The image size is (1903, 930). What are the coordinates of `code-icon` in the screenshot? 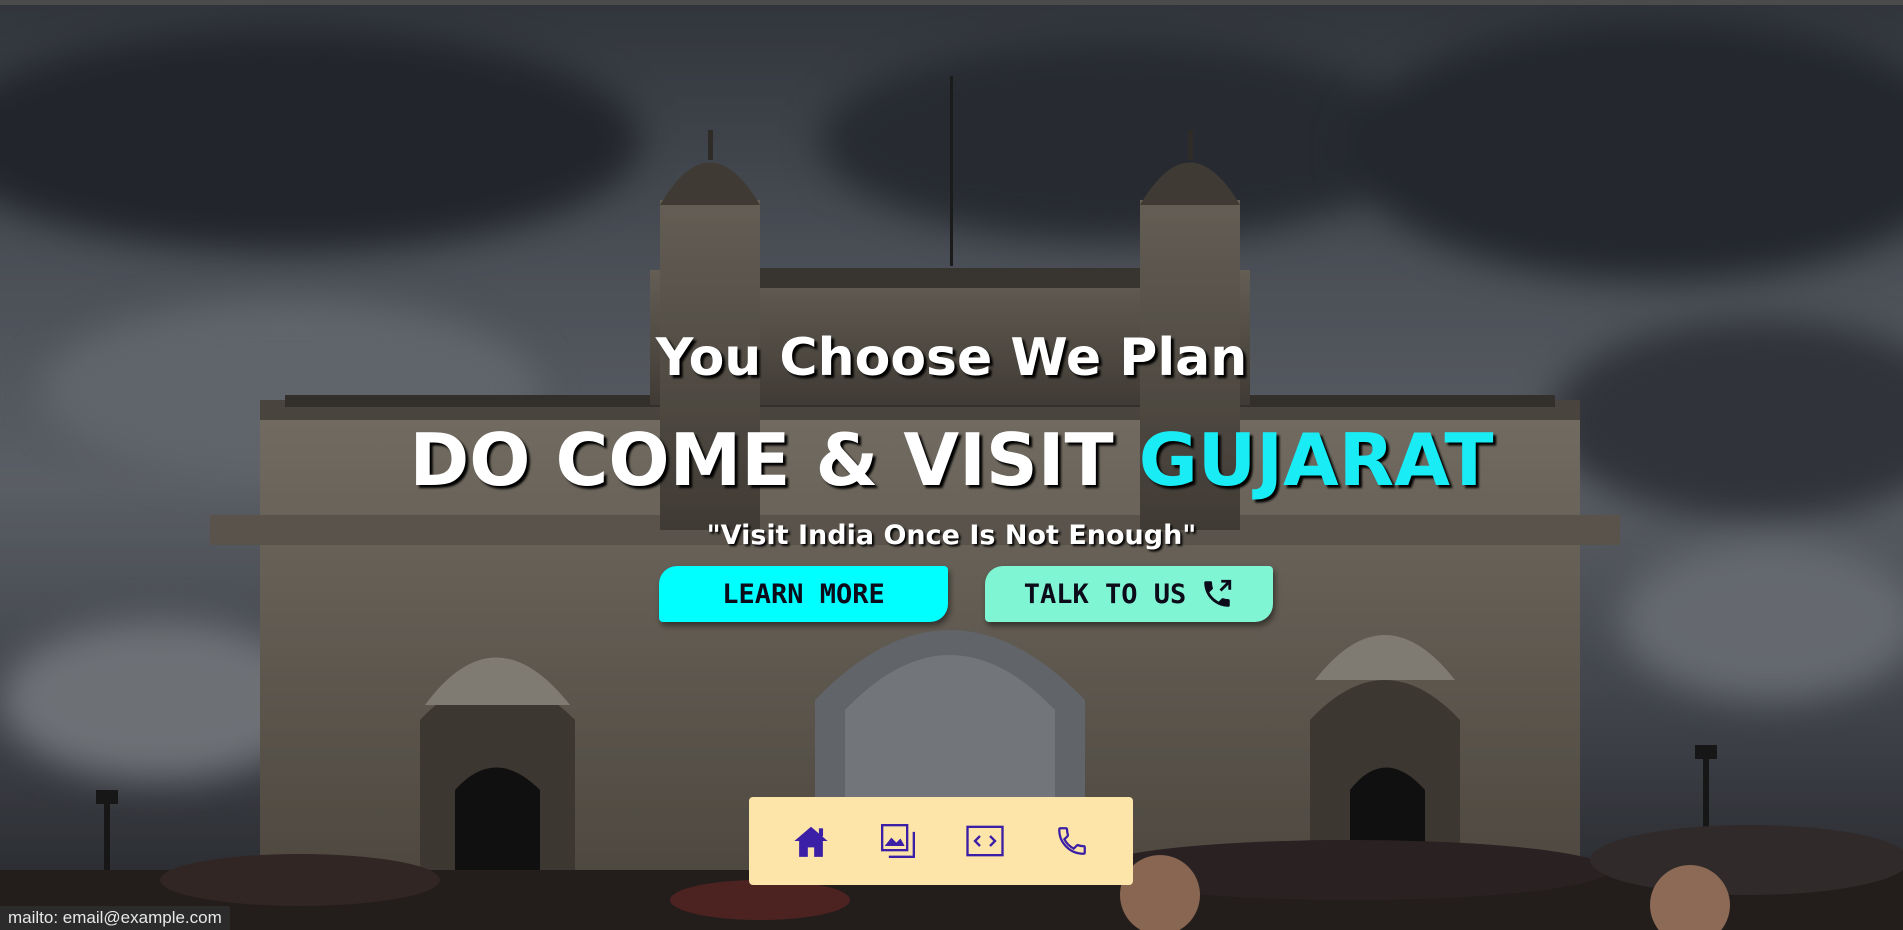 It's located at (985, 841).